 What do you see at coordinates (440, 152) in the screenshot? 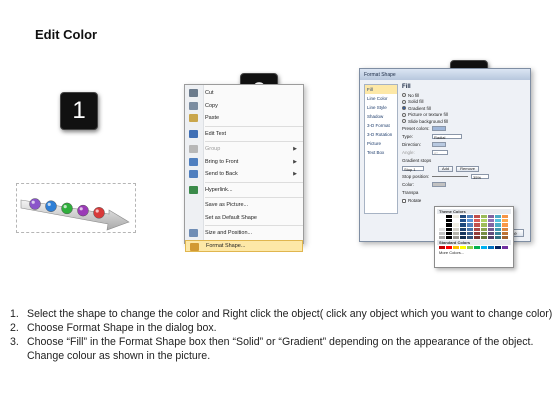
I see `angle-field: 0°` at bounding box center [440, 152].